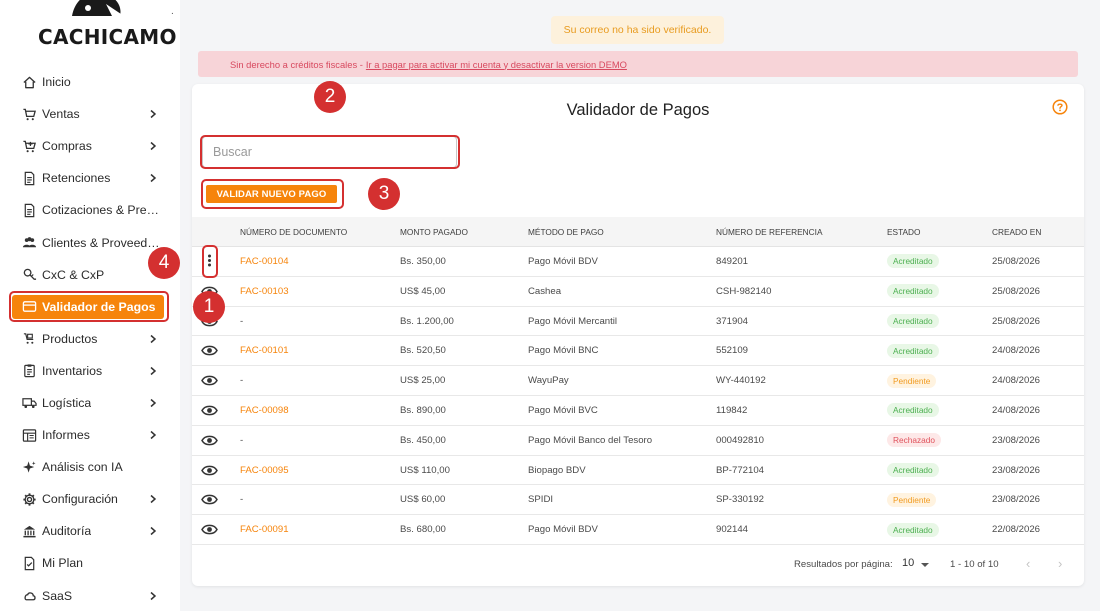 The height and width of the screenshot is (611, 1100). I want to click on document-number: FAC-00091, so click(264, 530).